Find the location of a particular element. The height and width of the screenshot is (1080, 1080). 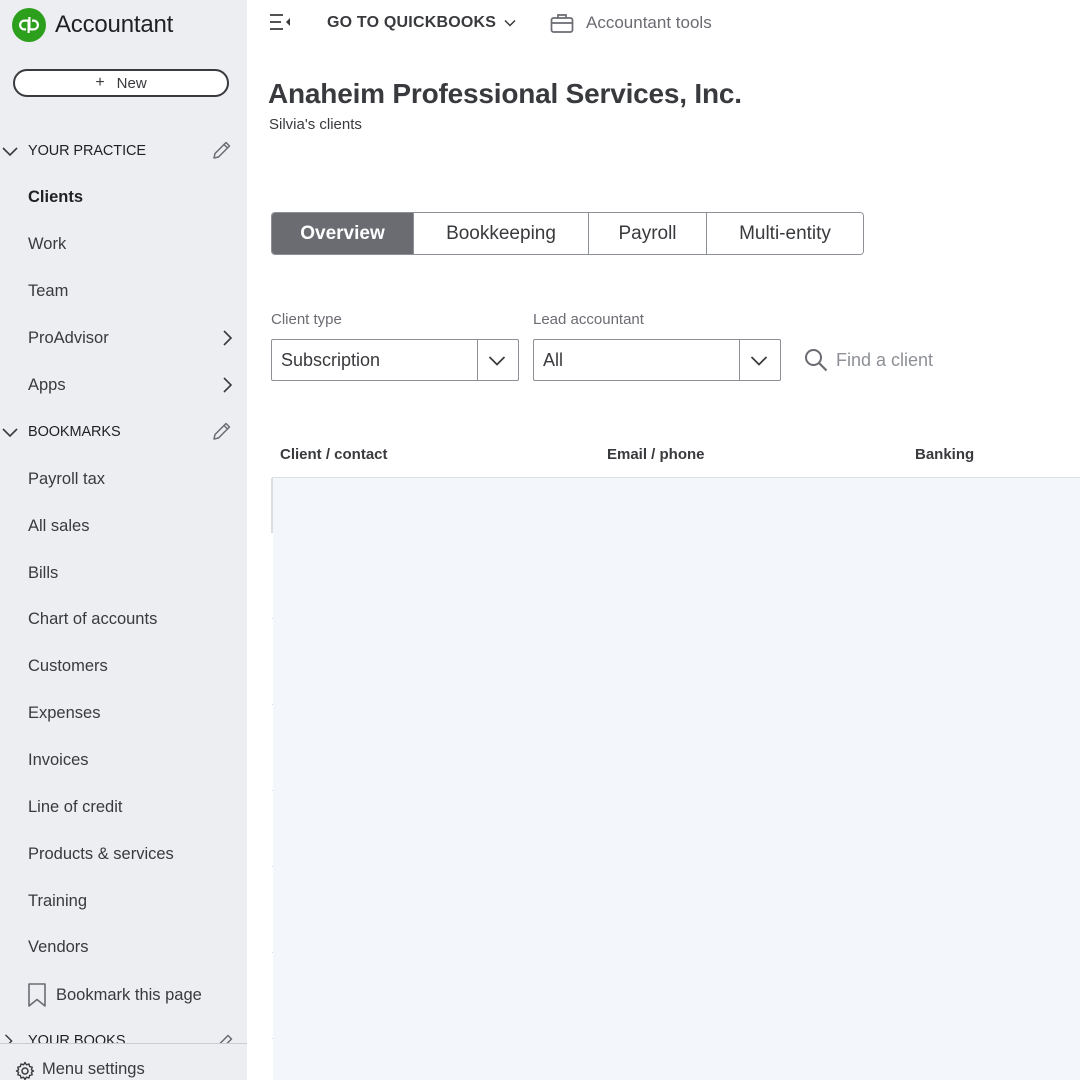

tab-multi-entity: Multi-entity is located at coordinates (785, 233).